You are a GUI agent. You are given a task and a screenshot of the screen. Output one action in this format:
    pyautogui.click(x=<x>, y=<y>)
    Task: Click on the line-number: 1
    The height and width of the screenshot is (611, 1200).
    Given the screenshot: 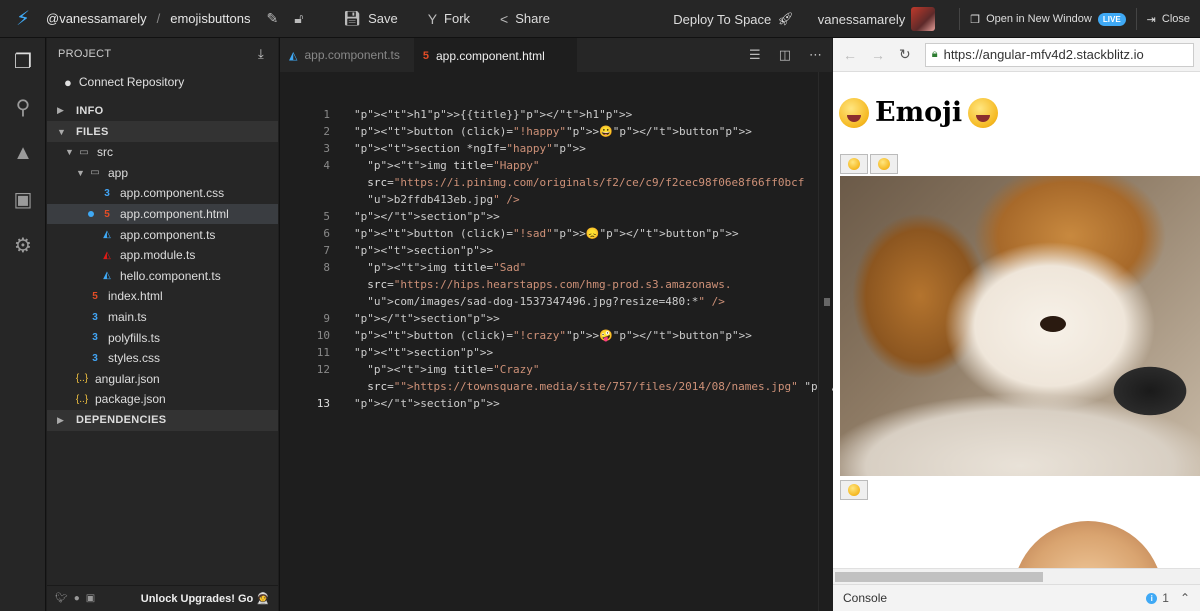 What is the action you would take?
    pyautogui.click(x=326, y=114)
    